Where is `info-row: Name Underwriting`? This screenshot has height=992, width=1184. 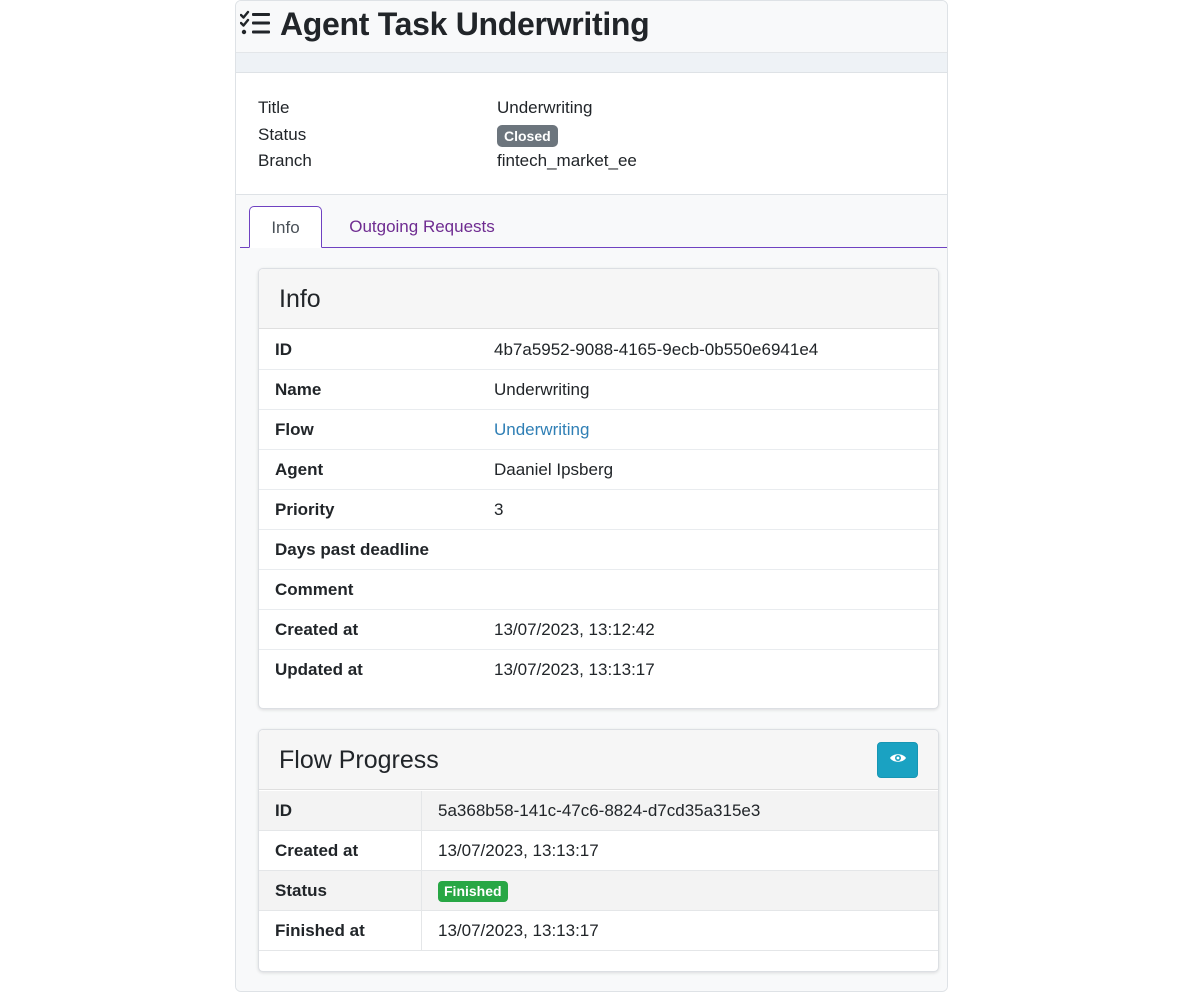
info-row: Name Underwriting is located at coordinates (598, 390).